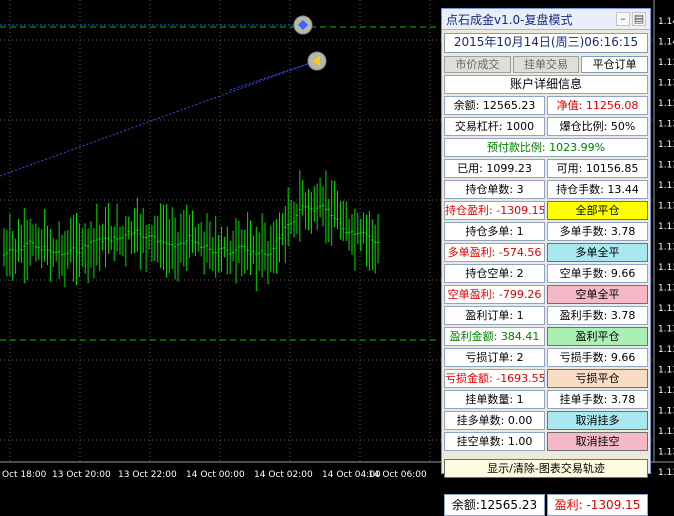 Image resolution: width=674 pixels, height=516 pixels. I want to click on close-short-button: 空单全平, so click(597, 294).